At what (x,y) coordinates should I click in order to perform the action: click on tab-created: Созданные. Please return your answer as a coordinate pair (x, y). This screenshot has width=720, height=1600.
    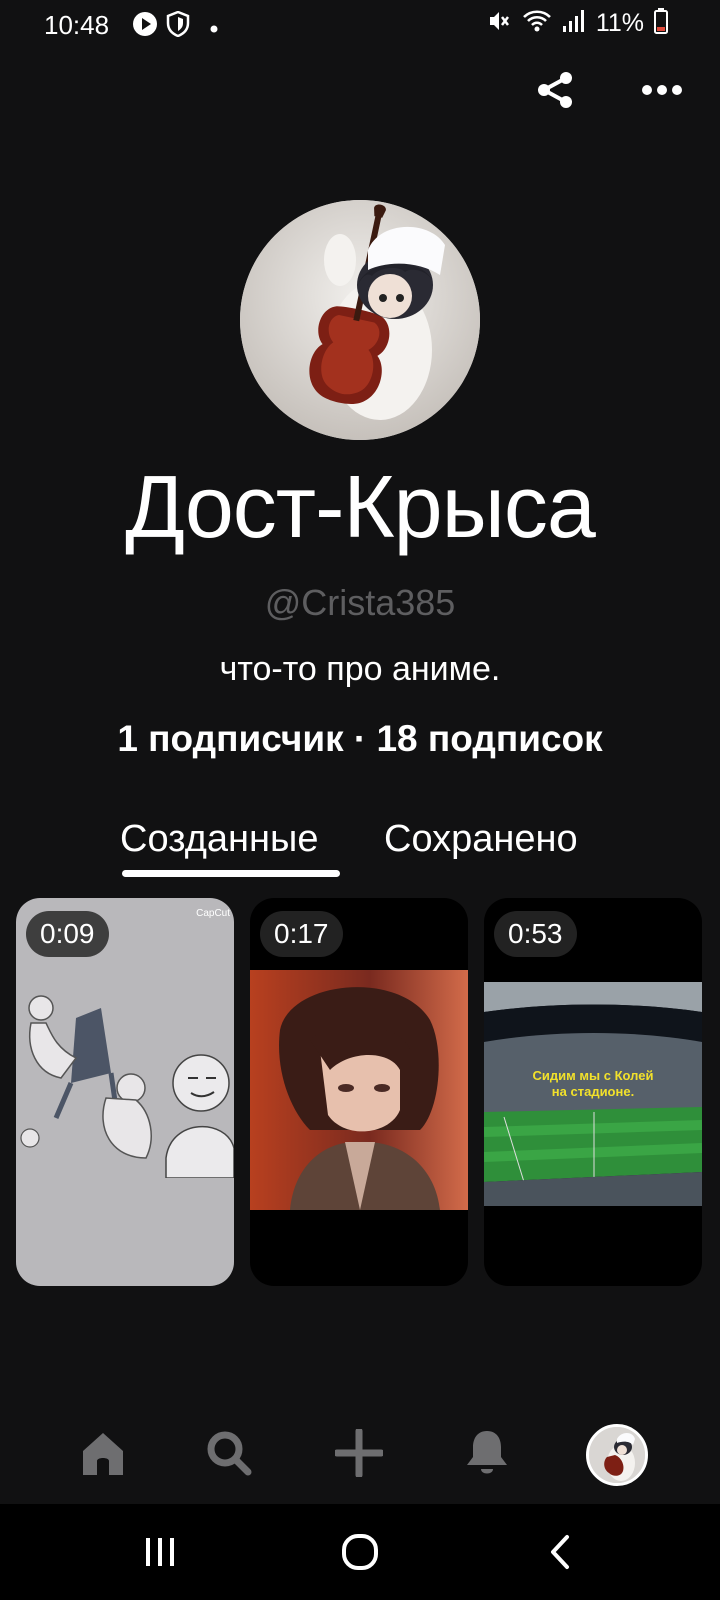
    Looking at the image, I should click on (219, 839).